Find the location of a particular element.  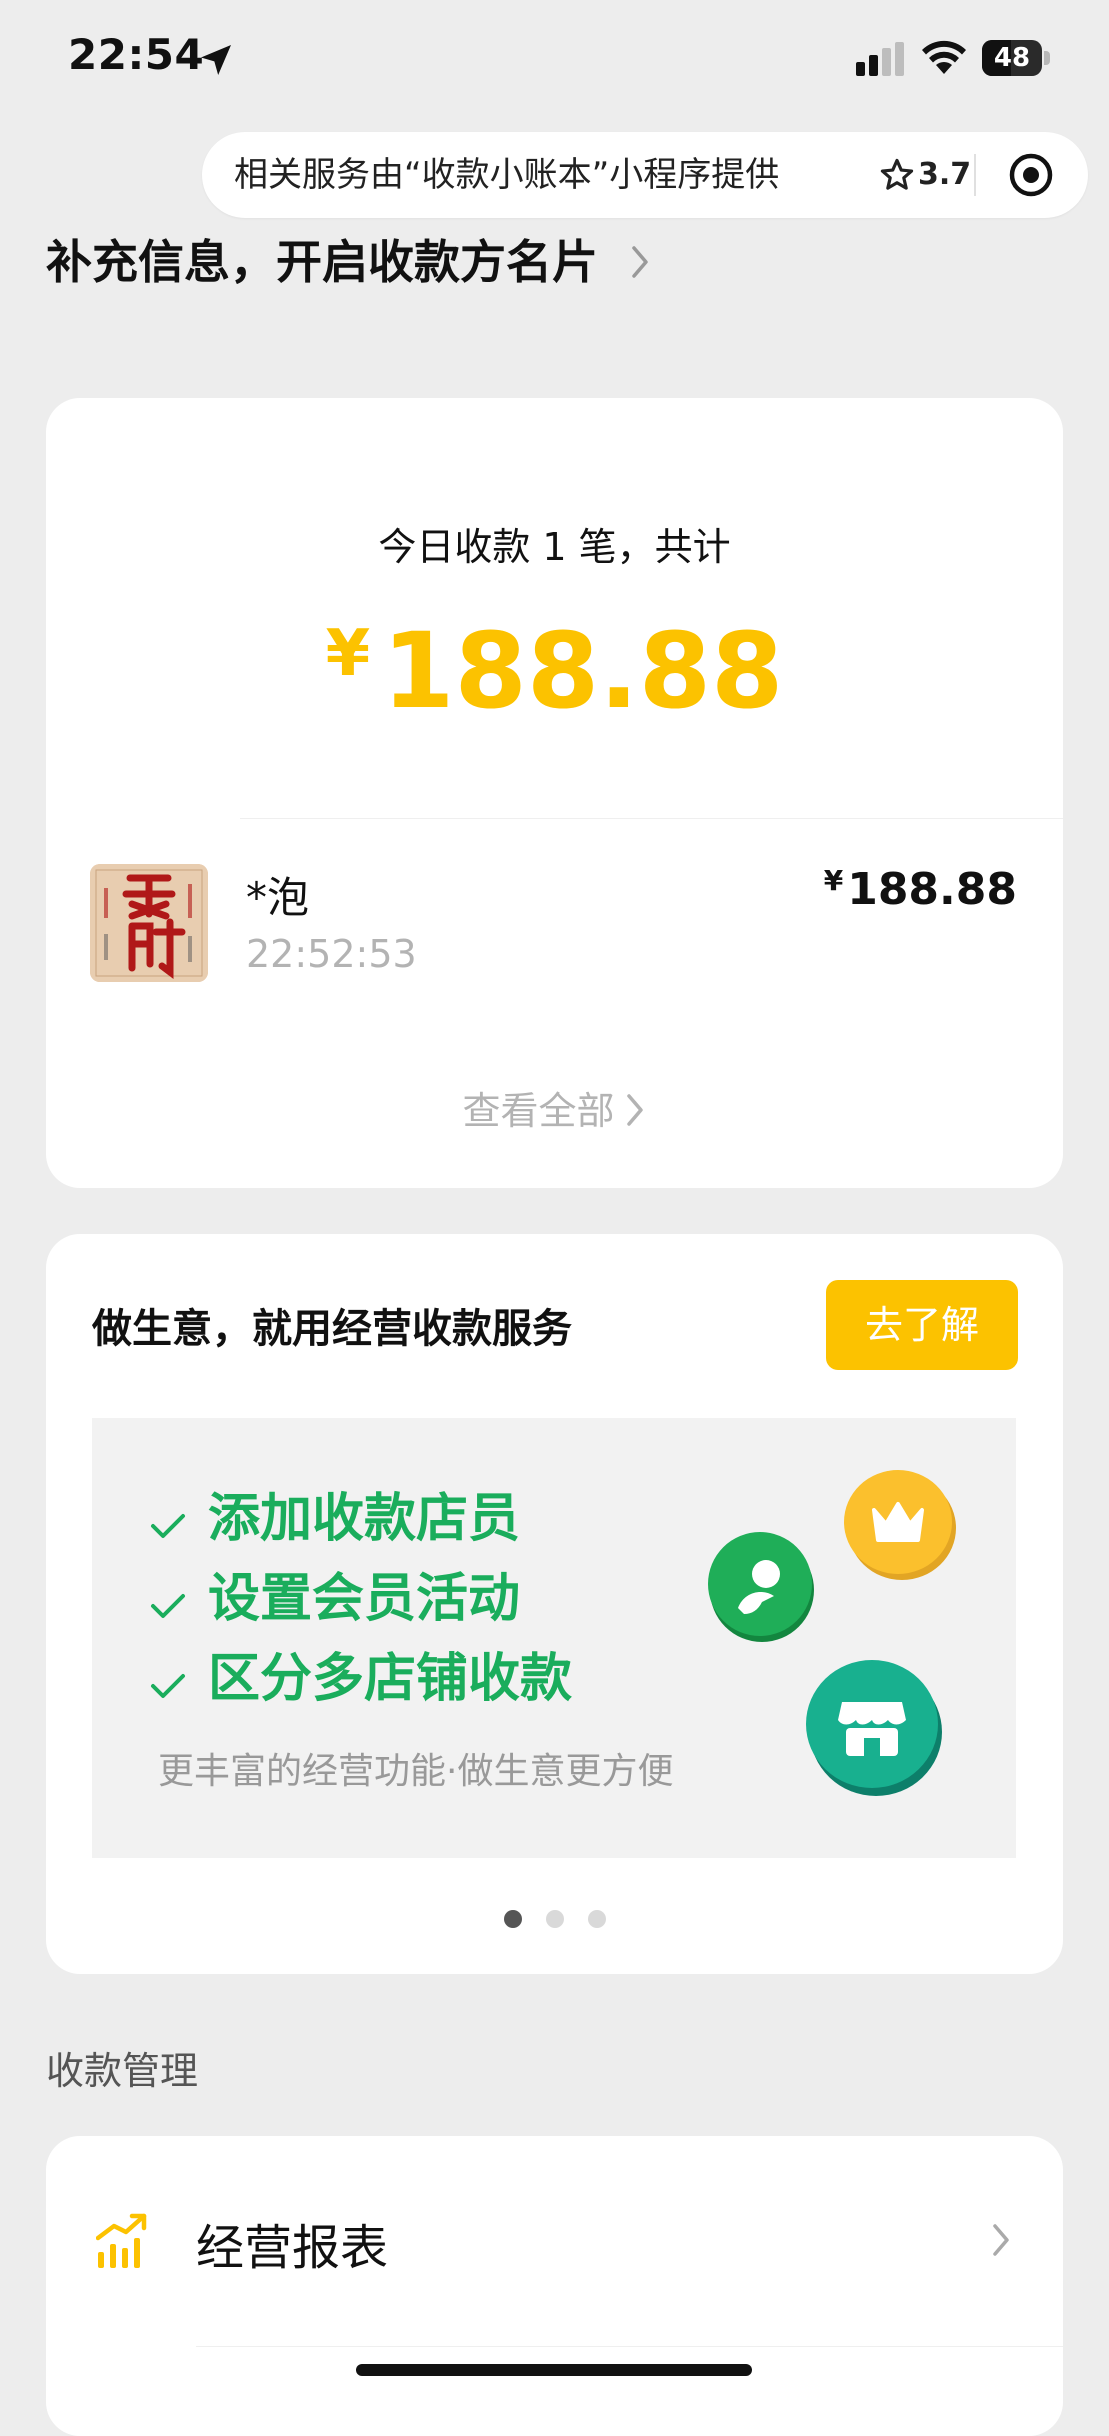

payer-avatar is located at coordinates (149, 923).